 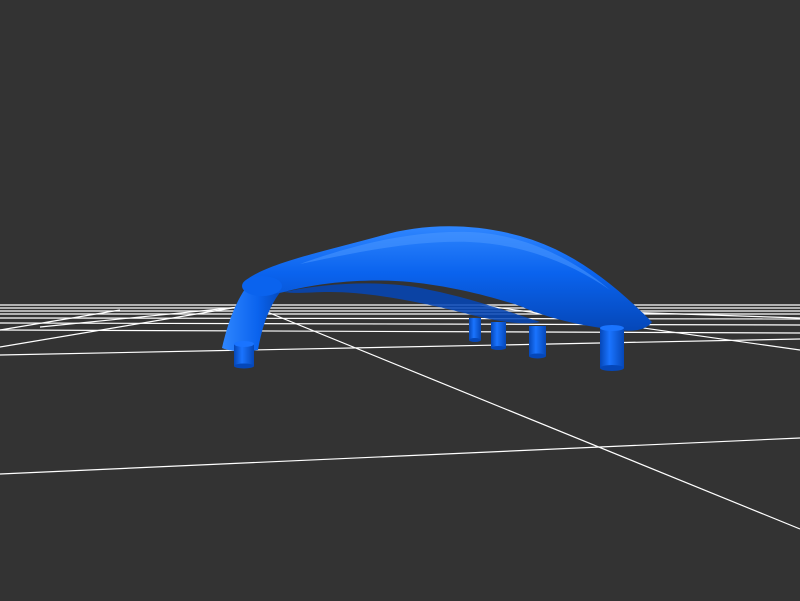 I want to click on support-posts, so click(x=429, y=344).